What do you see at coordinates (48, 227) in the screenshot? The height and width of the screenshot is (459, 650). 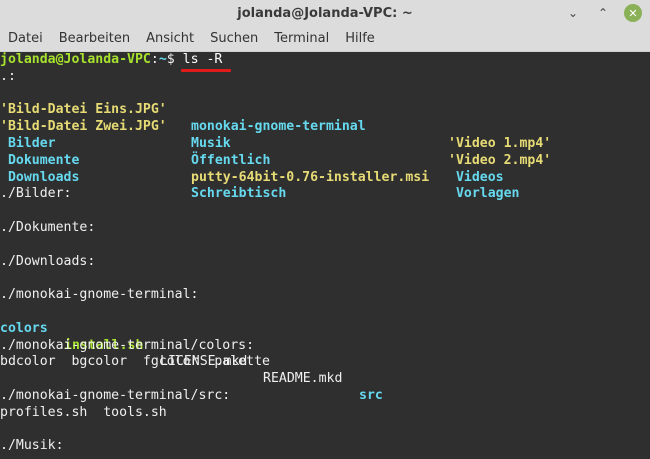 I see `section-header: ./Dokumente:` at bounding box center [48, 227].